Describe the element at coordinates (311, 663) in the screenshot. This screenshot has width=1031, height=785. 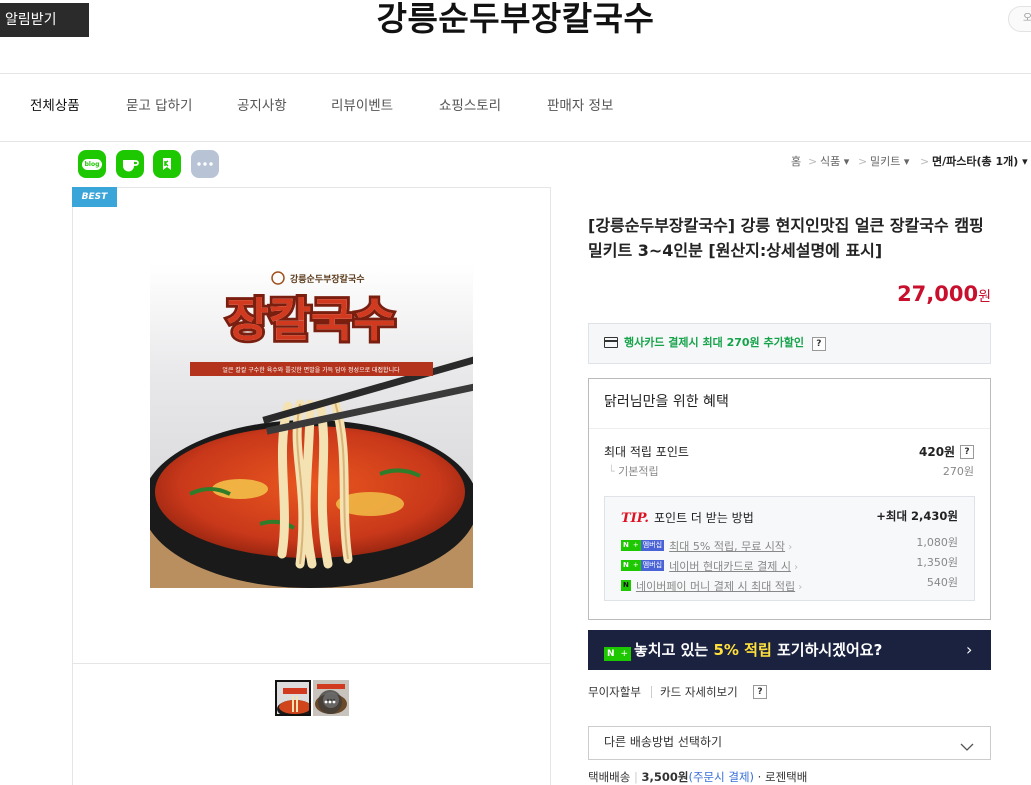
I see `image-divider` at that location.